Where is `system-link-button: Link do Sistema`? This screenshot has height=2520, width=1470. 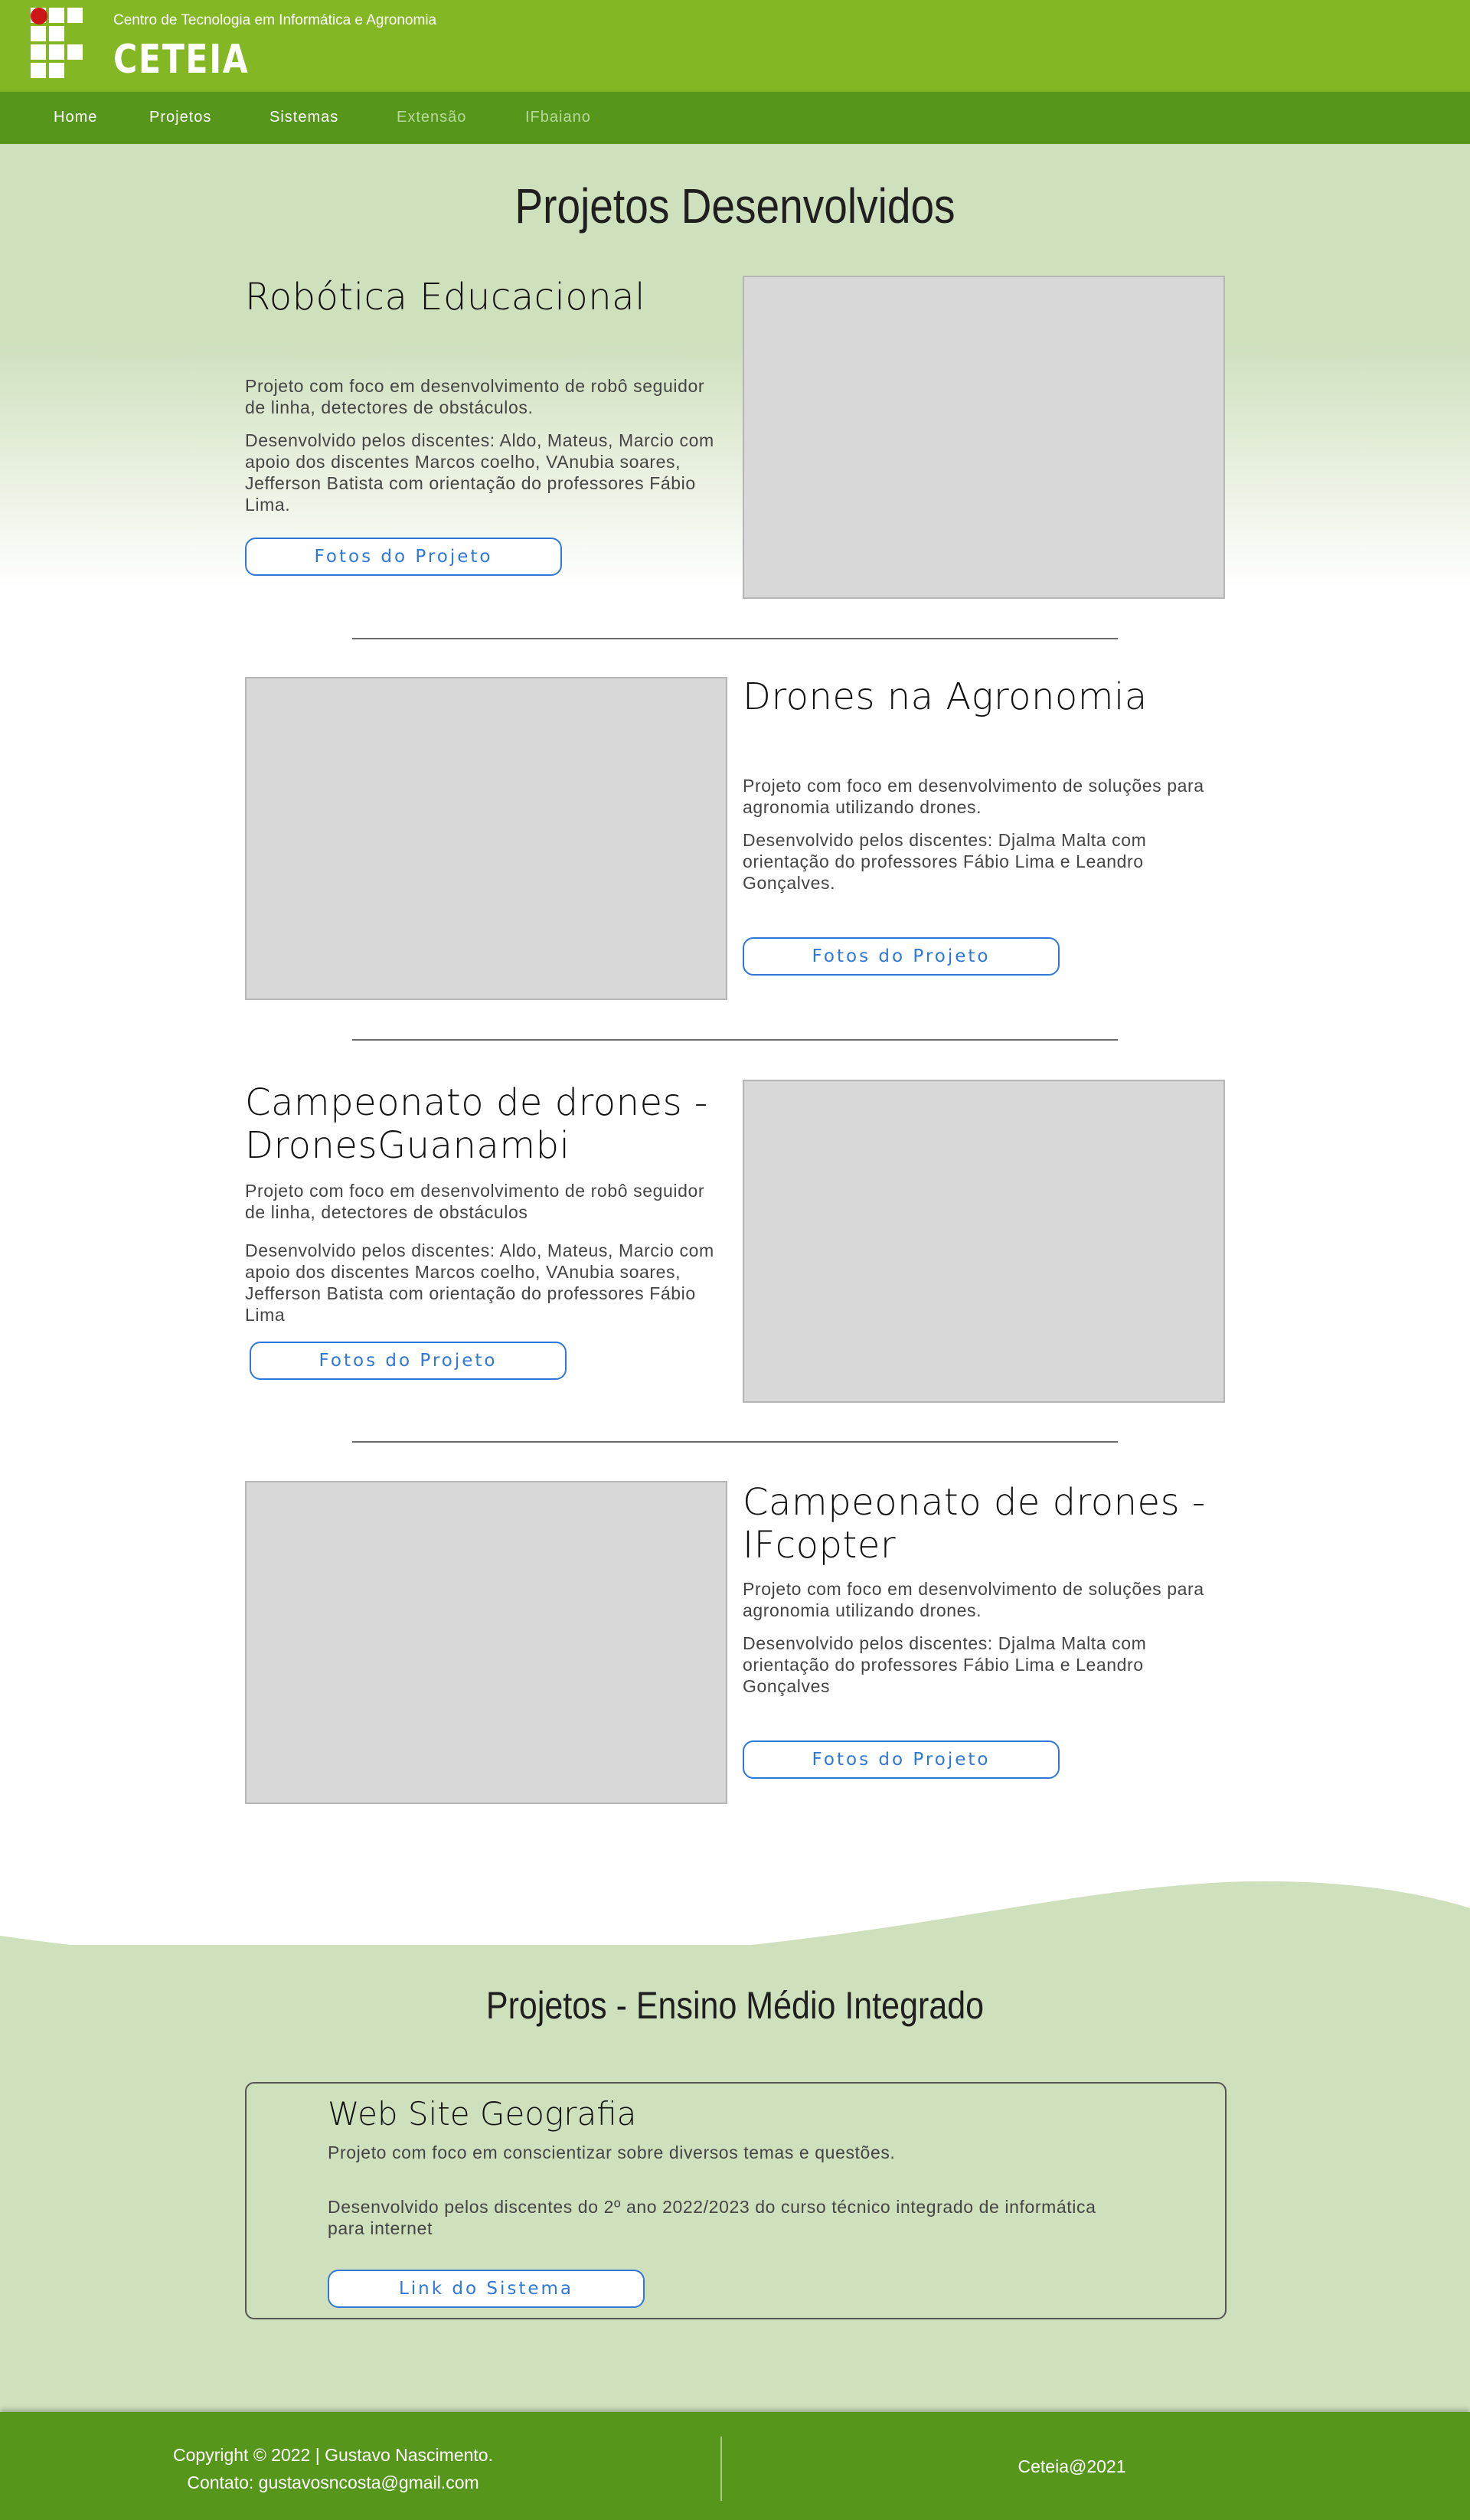 system-link-button: Link do Sistema is located at coordinates (486, 2289).